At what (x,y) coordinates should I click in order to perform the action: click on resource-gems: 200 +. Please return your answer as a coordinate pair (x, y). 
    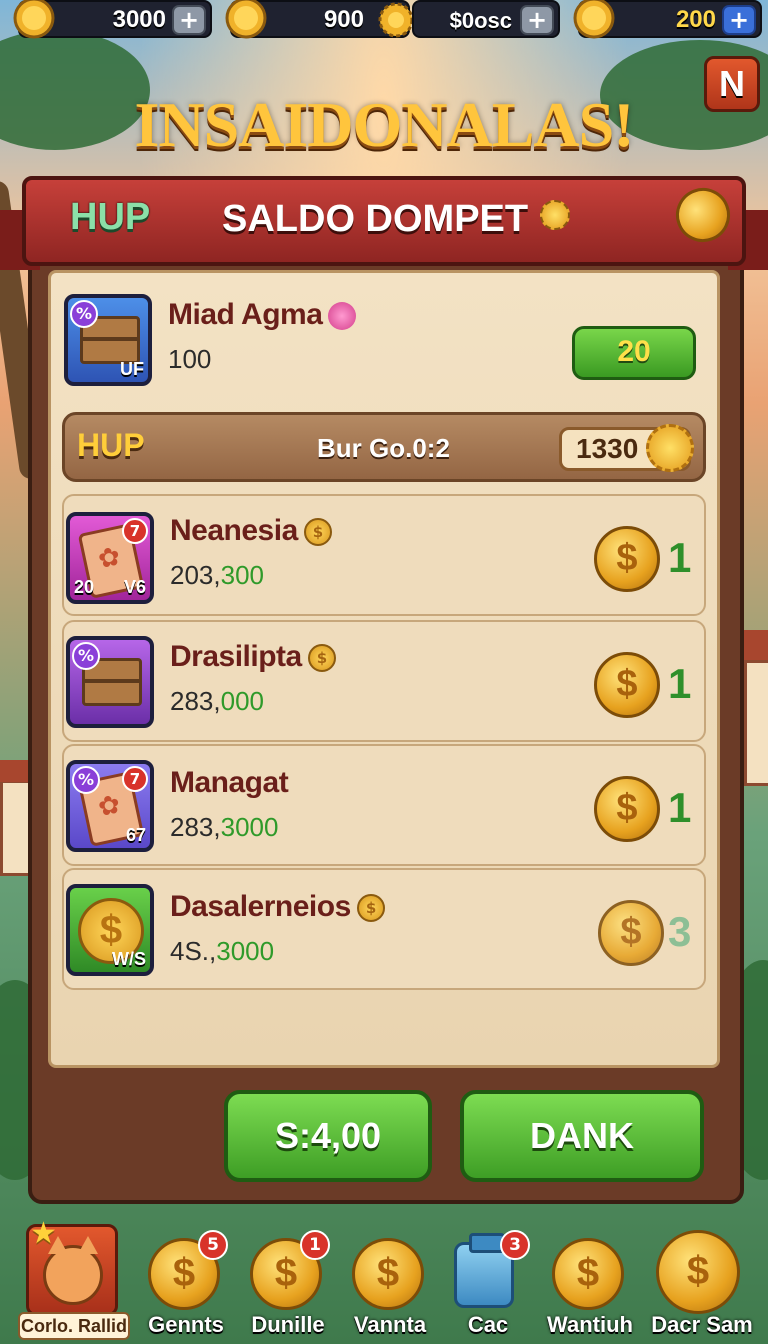
    Looking at the image, I should click on (667, 19).